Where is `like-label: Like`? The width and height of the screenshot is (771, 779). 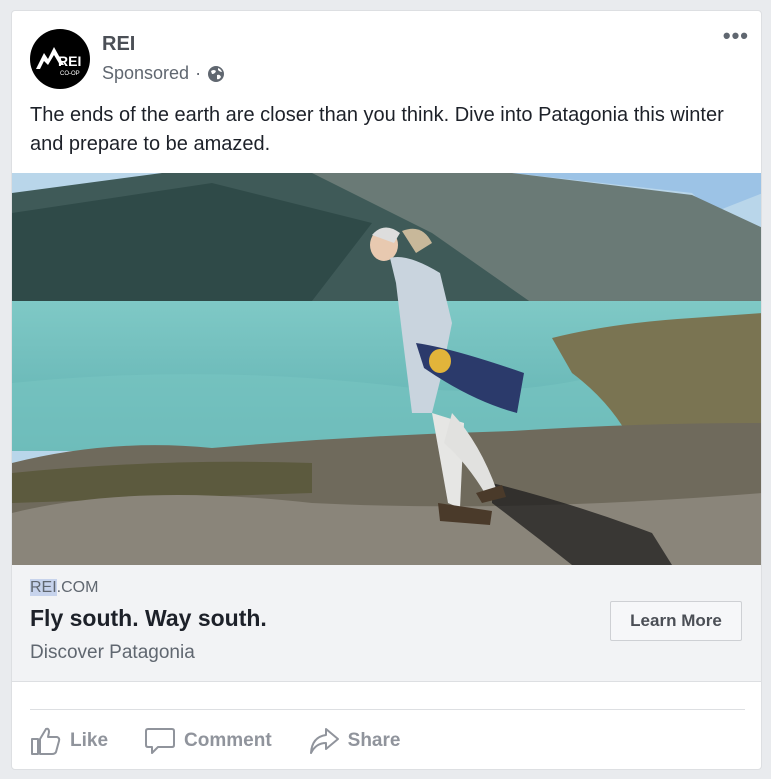 like-label: Like is located at coordinates (89, 740).